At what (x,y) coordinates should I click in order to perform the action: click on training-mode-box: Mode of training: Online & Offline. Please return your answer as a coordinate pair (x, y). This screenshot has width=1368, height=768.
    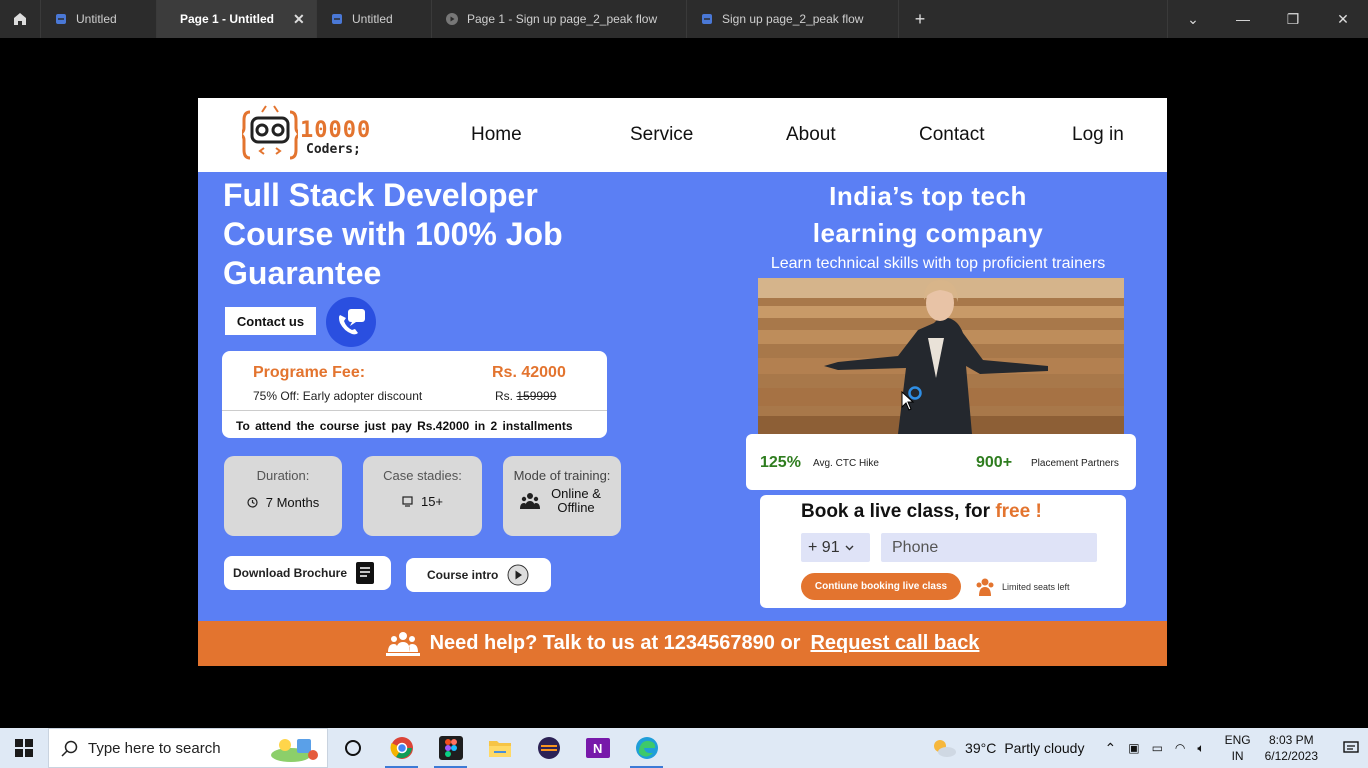
    Looking at the image, I should click on (562, 496).